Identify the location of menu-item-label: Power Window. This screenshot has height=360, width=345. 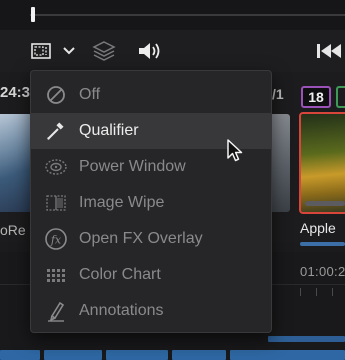
(132, 166).